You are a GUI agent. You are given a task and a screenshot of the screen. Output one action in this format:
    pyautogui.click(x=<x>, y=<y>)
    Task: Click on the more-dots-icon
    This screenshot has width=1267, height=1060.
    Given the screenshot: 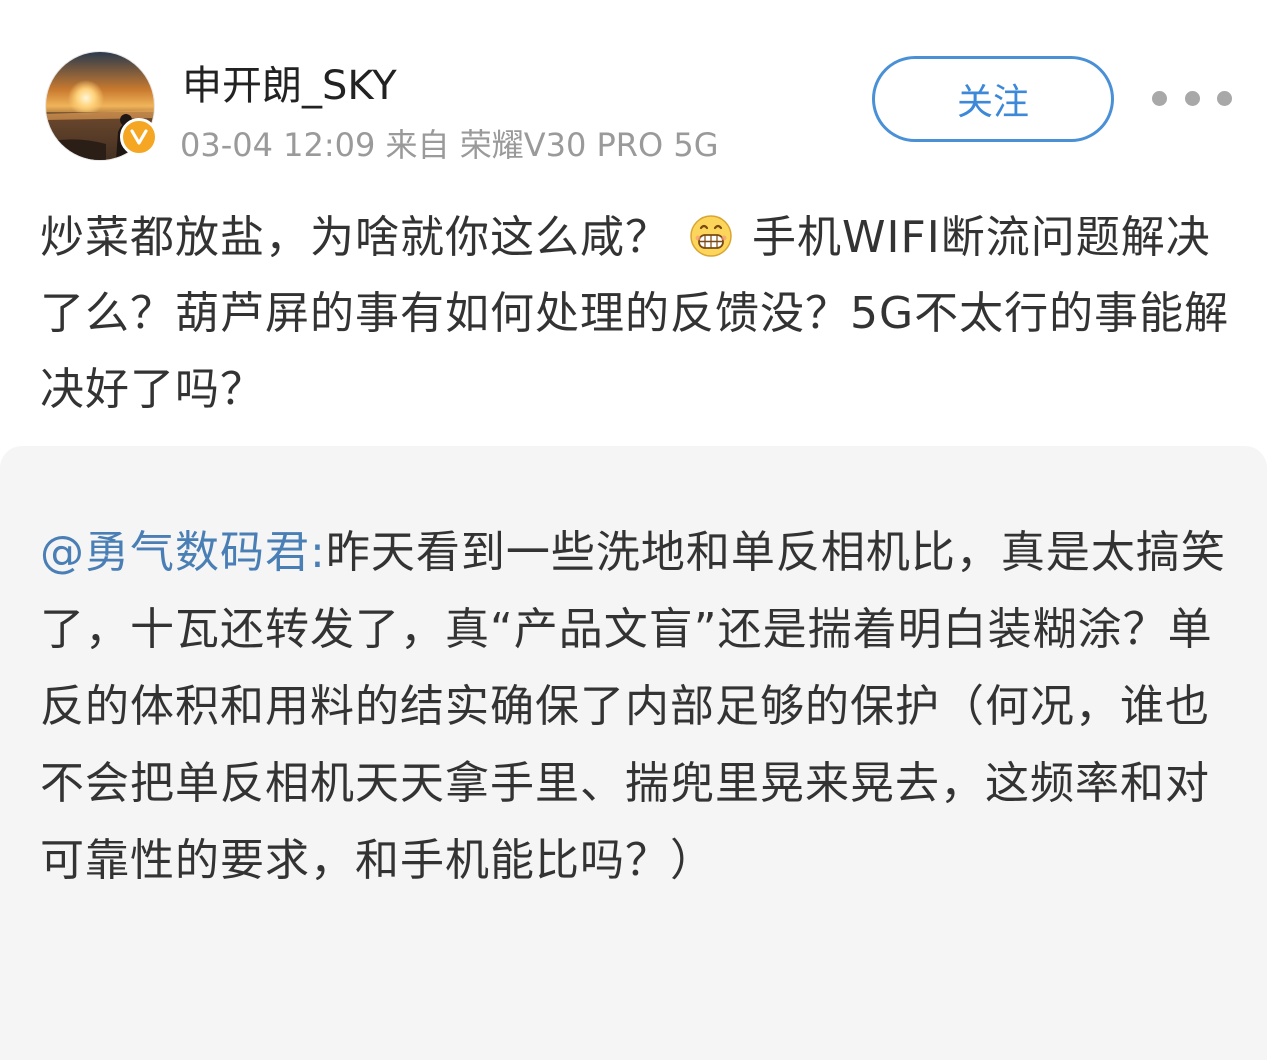 What is the action you would take?
    pyautogui.click(x=1192, y=98)
    